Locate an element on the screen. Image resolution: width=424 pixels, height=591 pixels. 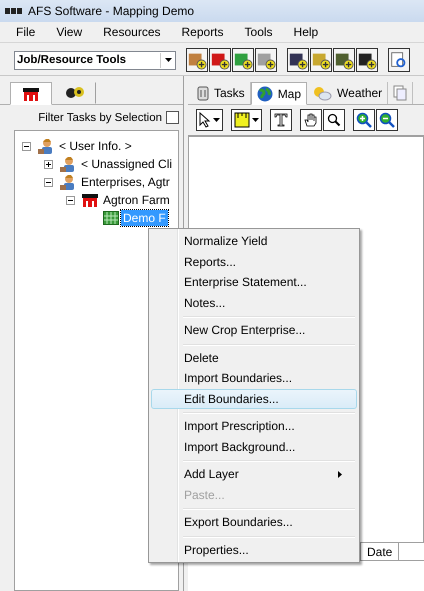
magnifier-tool-button is located at coordinates (334, 120).